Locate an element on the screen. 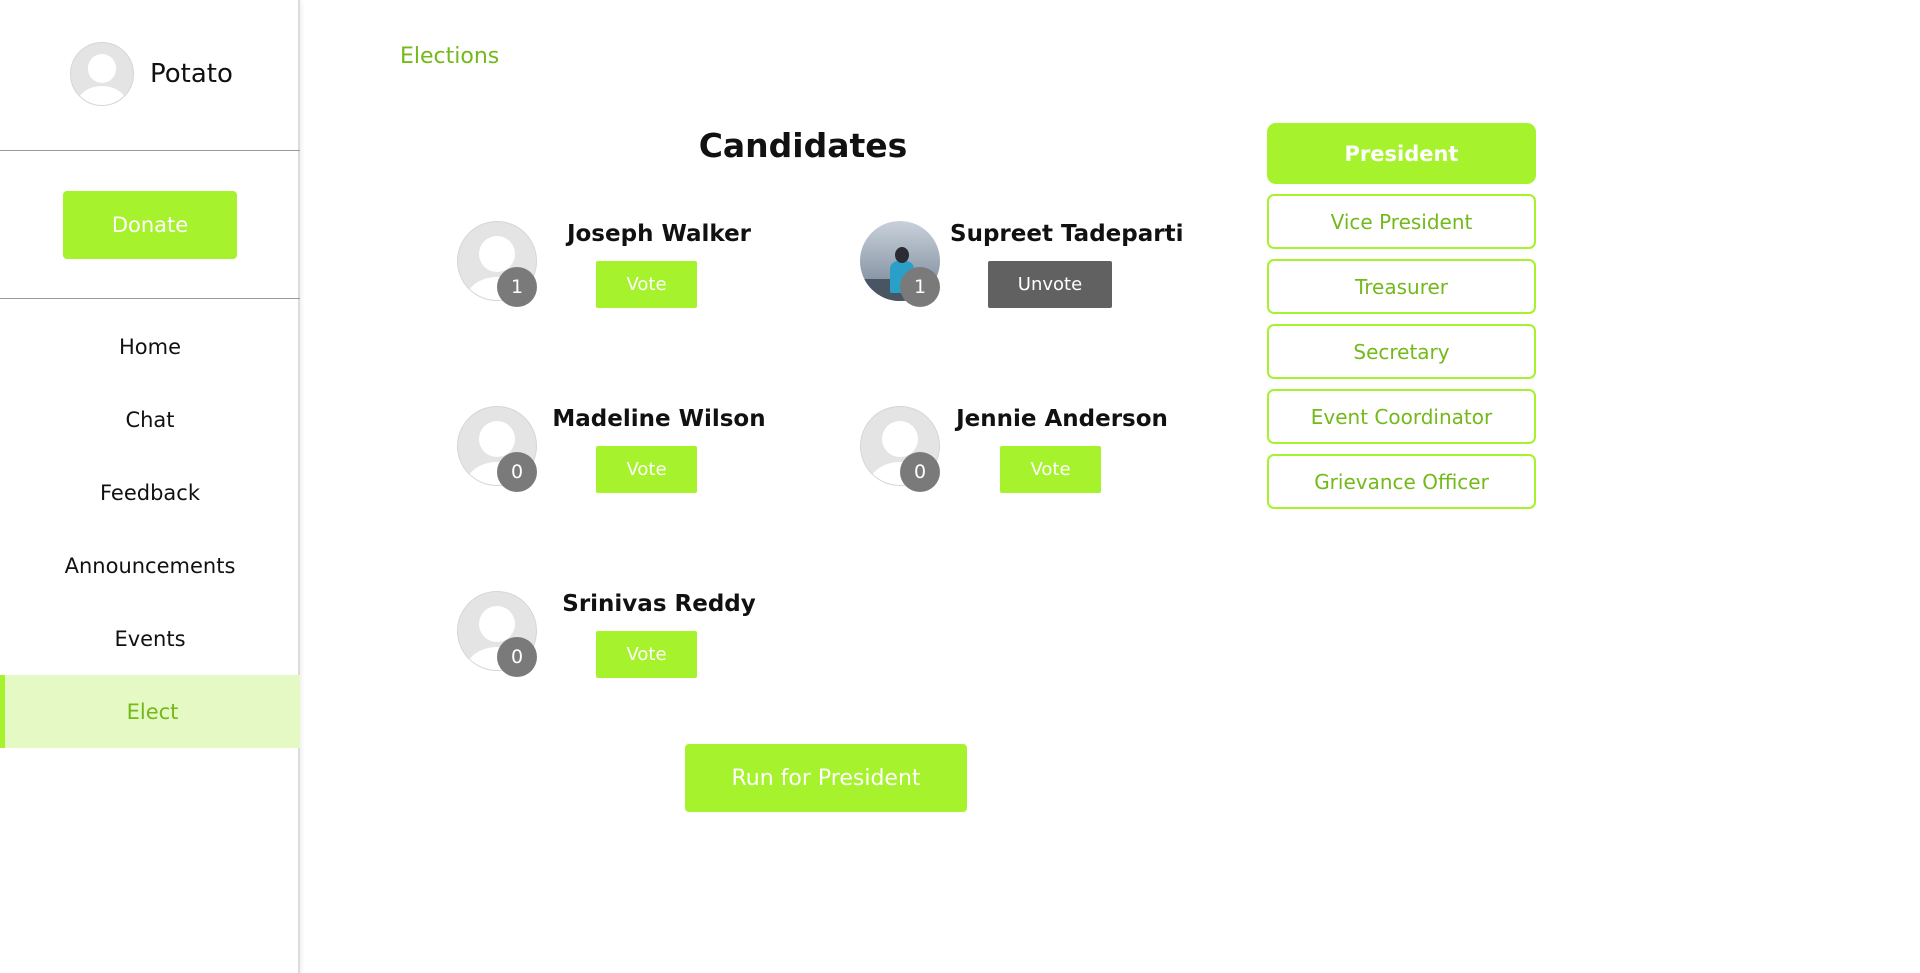 The width and height of the screenshot is (1920, 973). role-grievance-officer: Grievance Officer is located at coordinates (1401, 481).